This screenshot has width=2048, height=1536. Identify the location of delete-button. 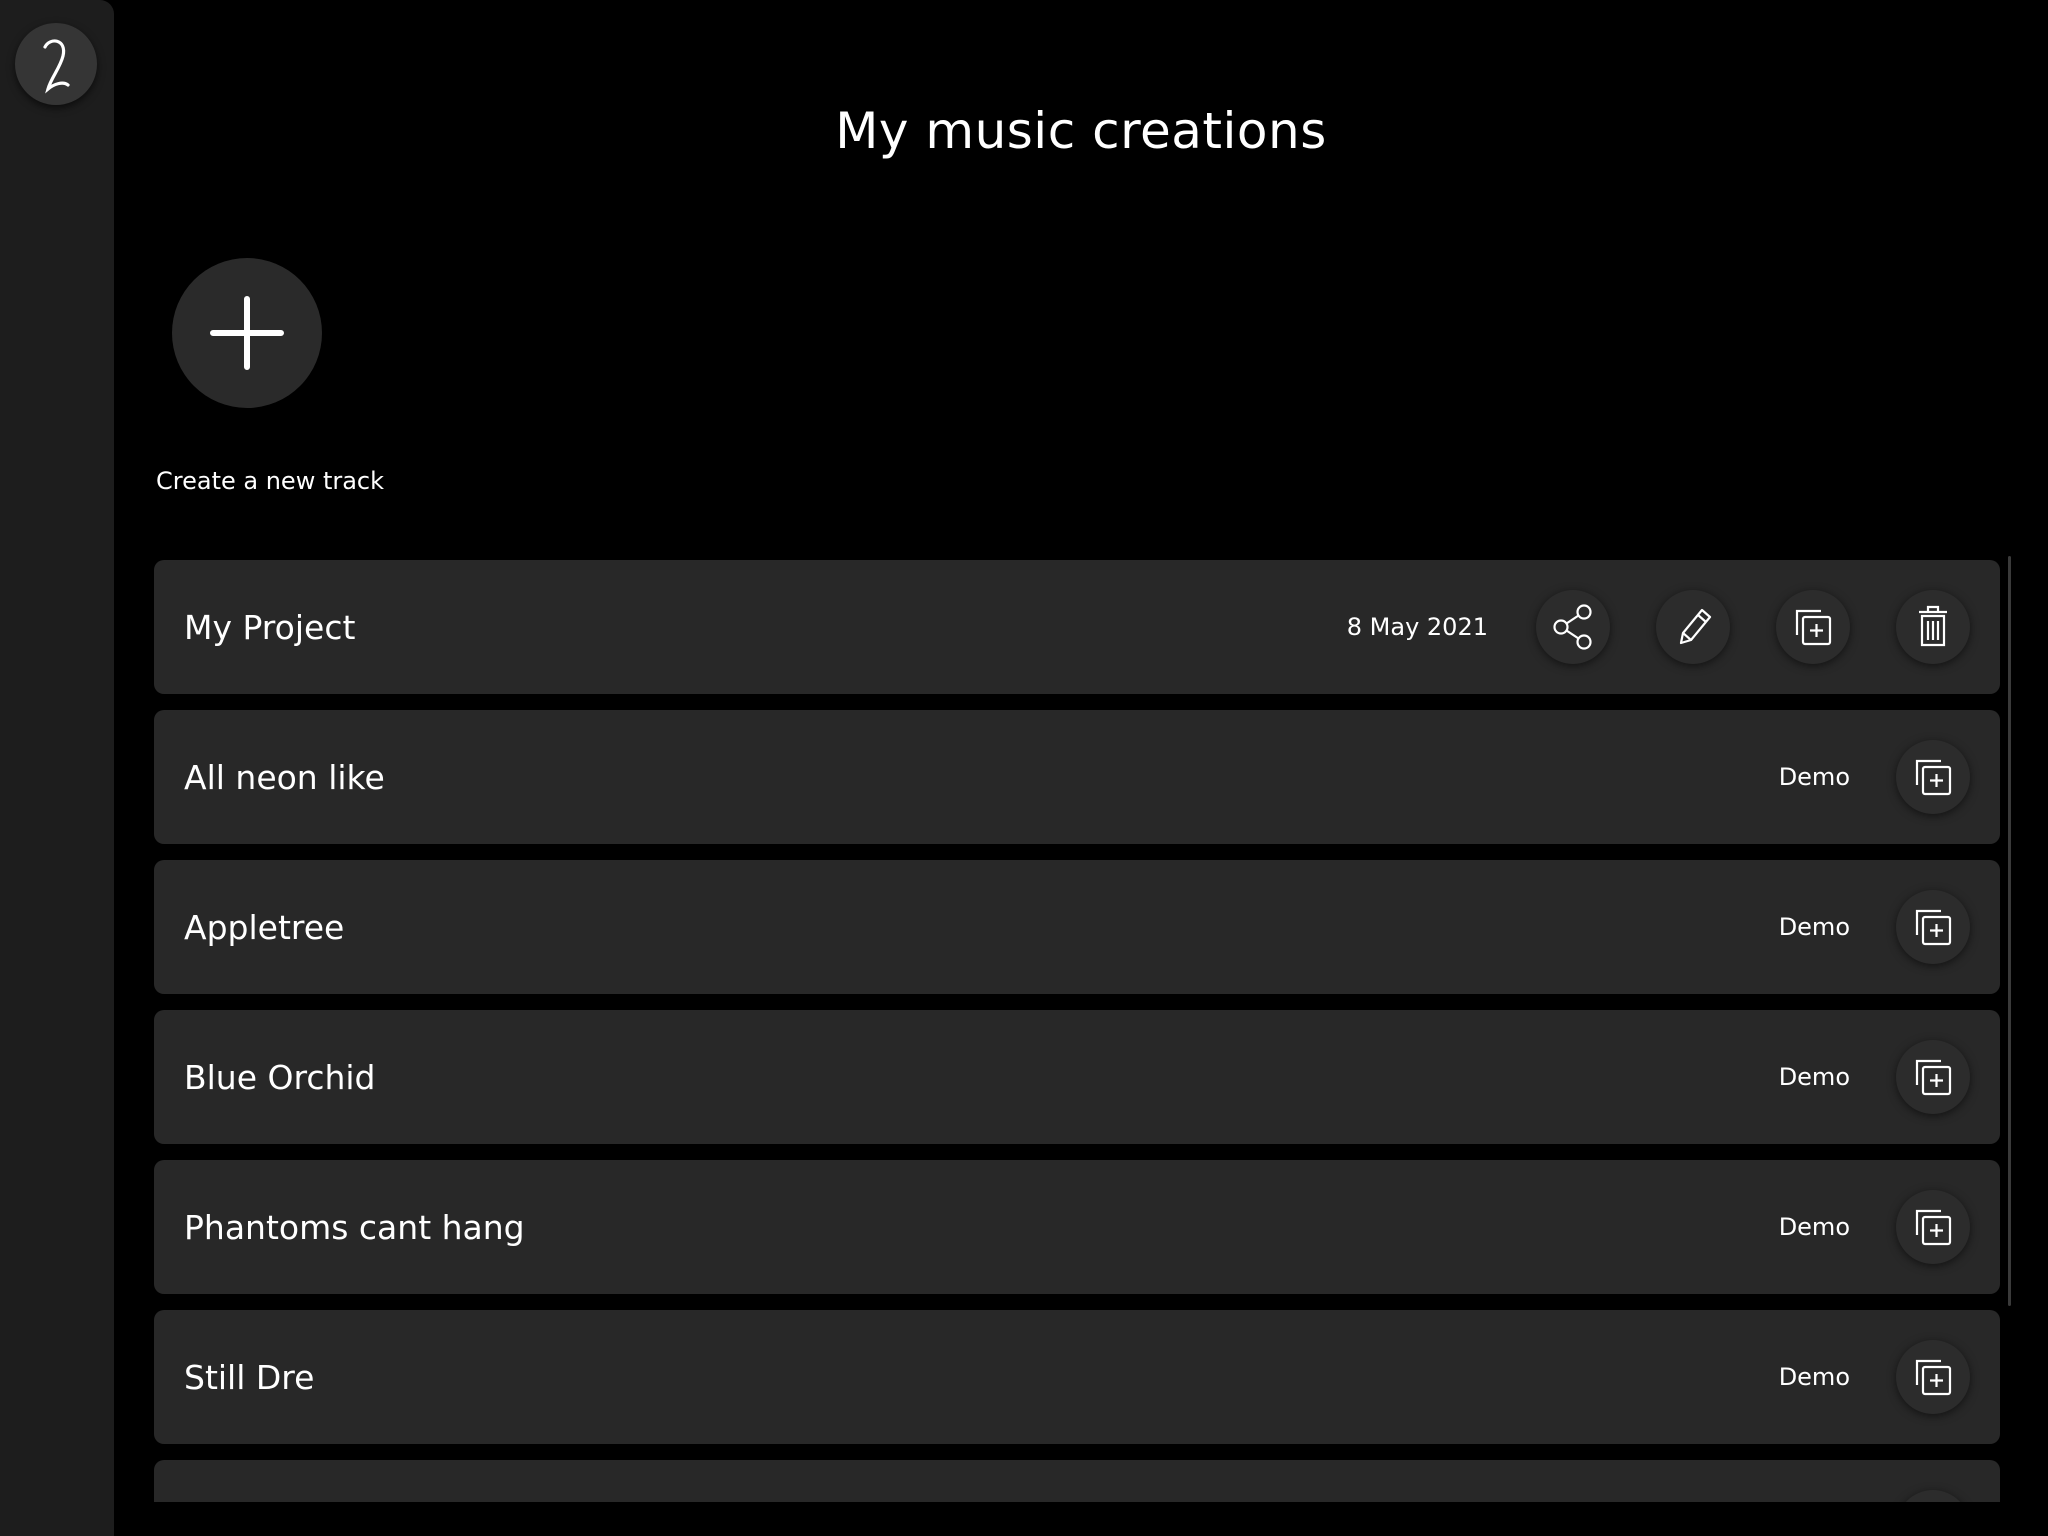
(1933, 627).